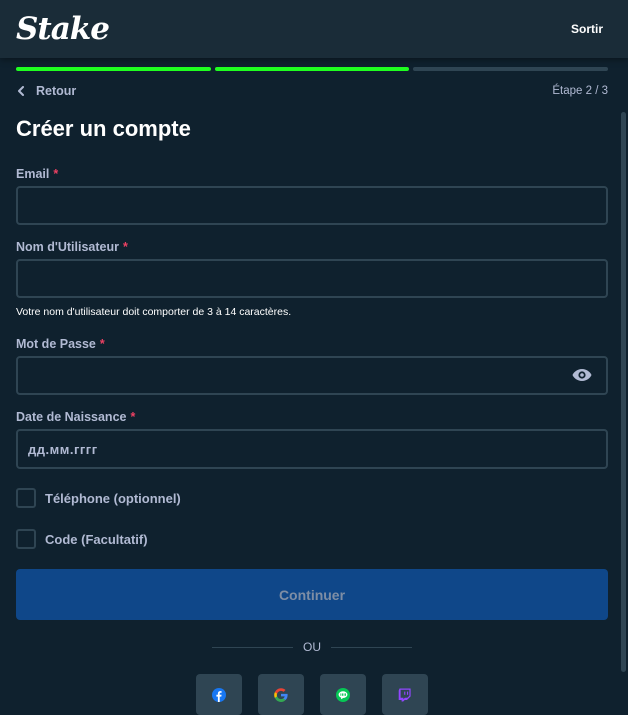  I want to click on username-label: Nom d'Utilisateur *, so click(72, 247).